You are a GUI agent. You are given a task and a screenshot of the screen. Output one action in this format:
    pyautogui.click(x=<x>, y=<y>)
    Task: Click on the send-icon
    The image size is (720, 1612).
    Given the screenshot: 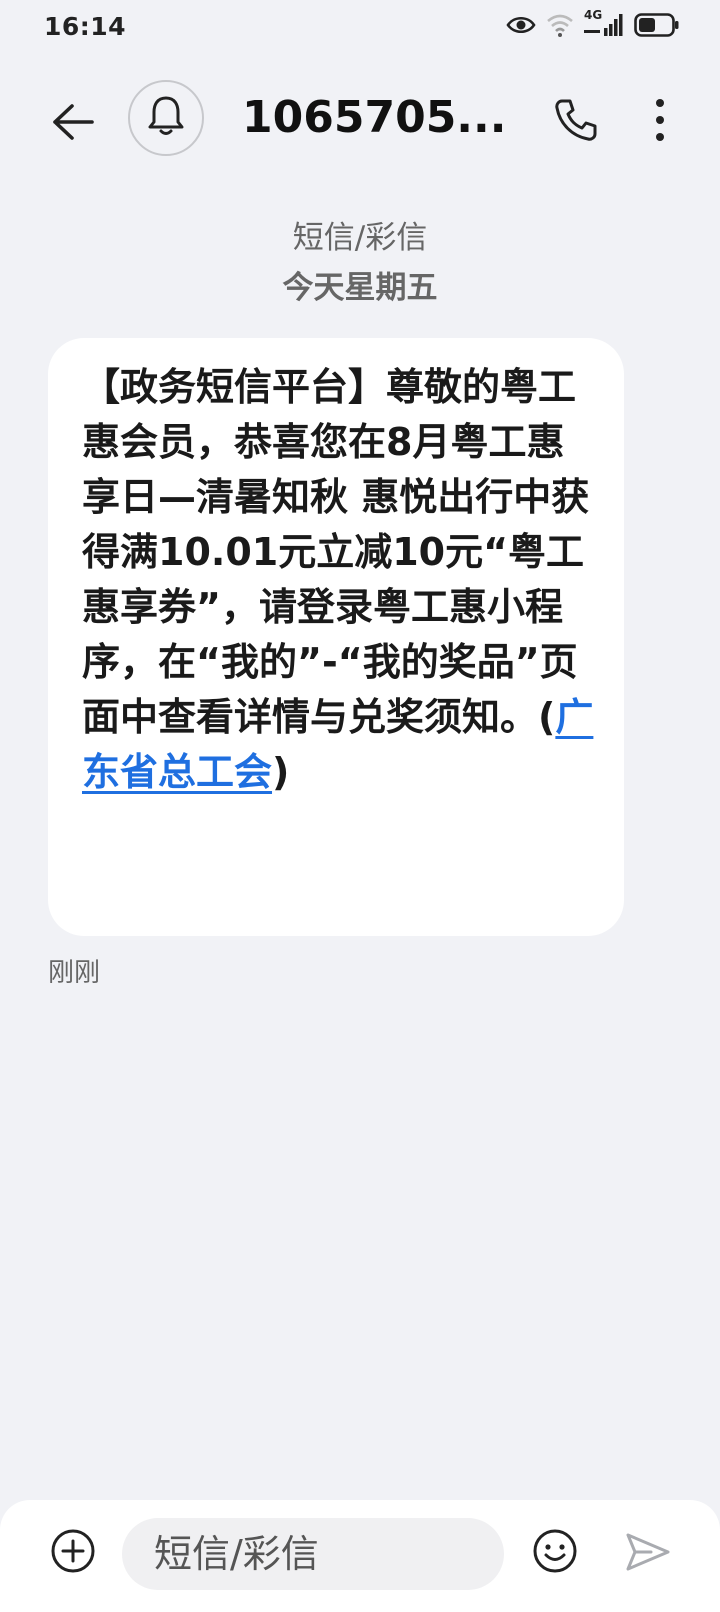 What is the action you would take?
    pyautogui.click(x=648, y=1554)
    